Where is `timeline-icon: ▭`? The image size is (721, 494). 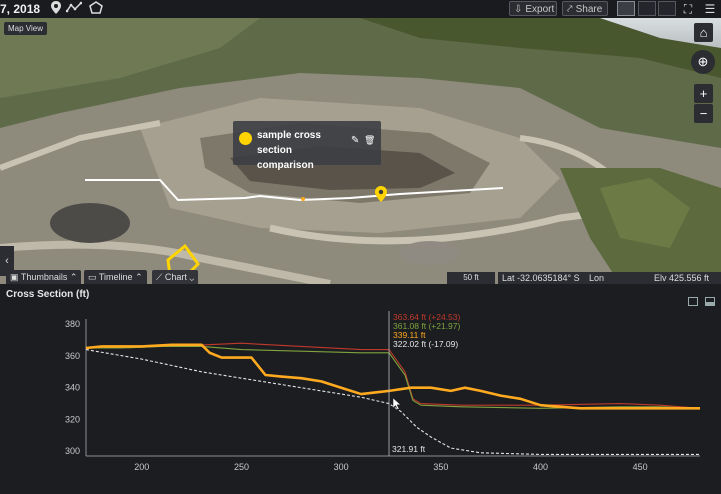
timeline-icon: ▭ is located at coordinates (92, 277).